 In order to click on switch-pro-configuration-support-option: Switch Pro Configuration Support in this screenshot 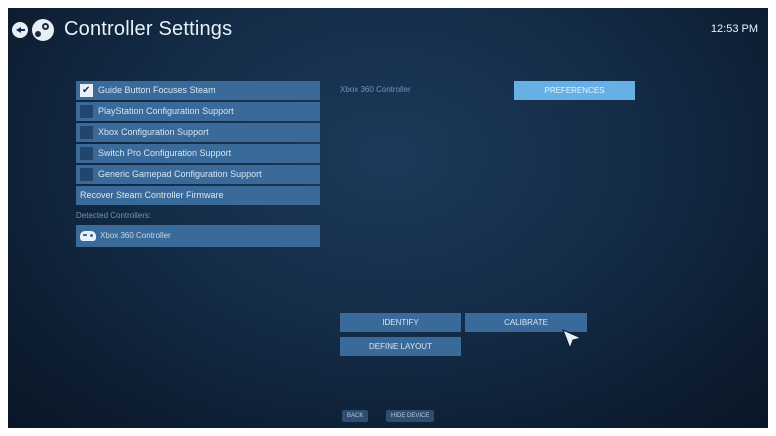, I will do `click(198, 153)`.